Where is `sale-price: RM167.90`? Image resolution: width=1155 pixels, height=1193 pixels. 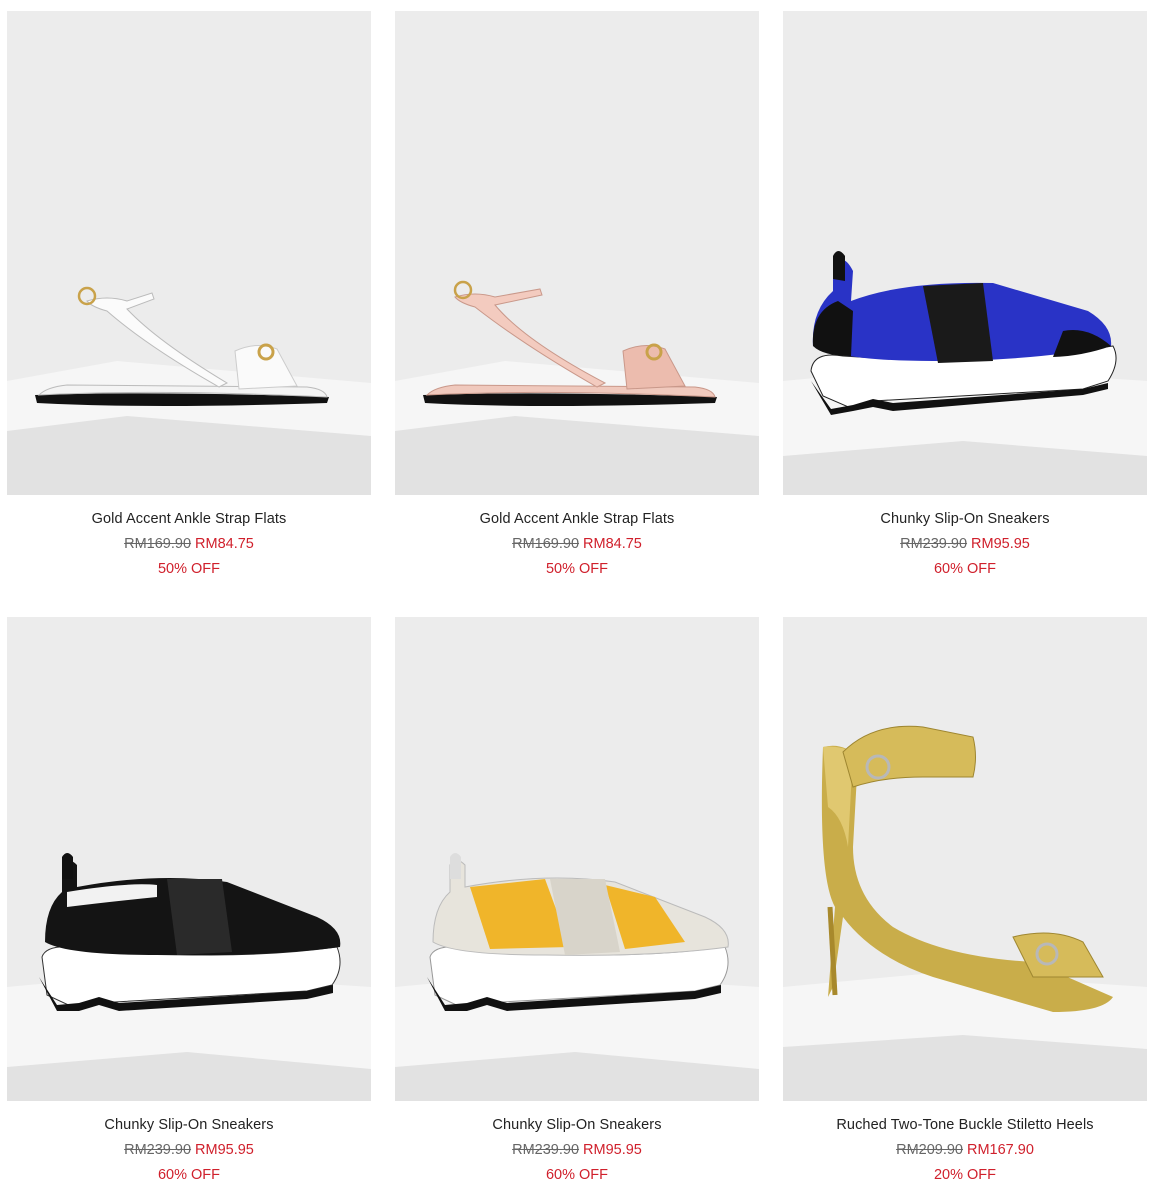
sale-price: RM167.90 is located at coordinates (1000, 1150).